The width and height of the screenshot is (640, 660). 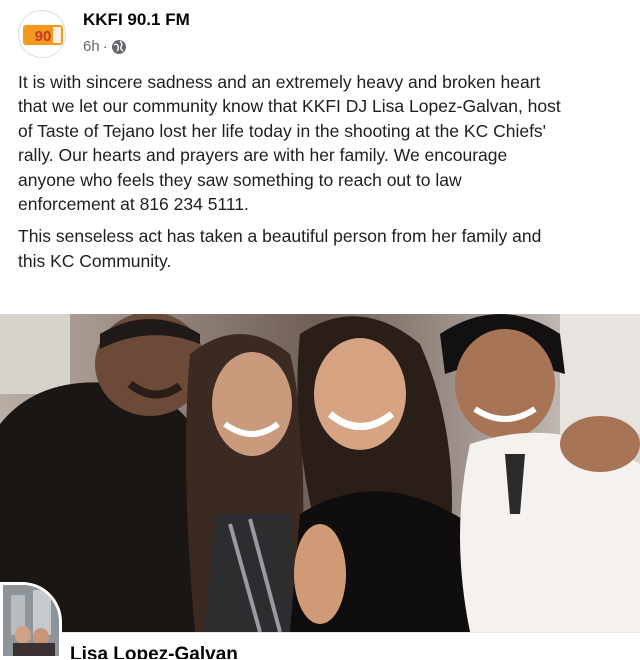 I want to click on globe-icon, so click(x=119, y=47).